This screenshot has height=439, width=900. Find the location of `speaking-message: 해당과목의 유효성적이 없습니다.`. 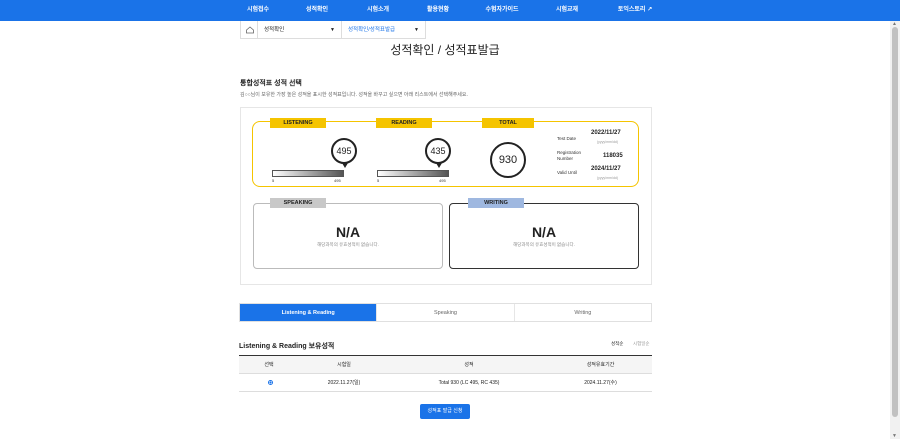

speaking-message: 해당과목의 유효성적이 없습니다. is located at coordinates (348, 244).